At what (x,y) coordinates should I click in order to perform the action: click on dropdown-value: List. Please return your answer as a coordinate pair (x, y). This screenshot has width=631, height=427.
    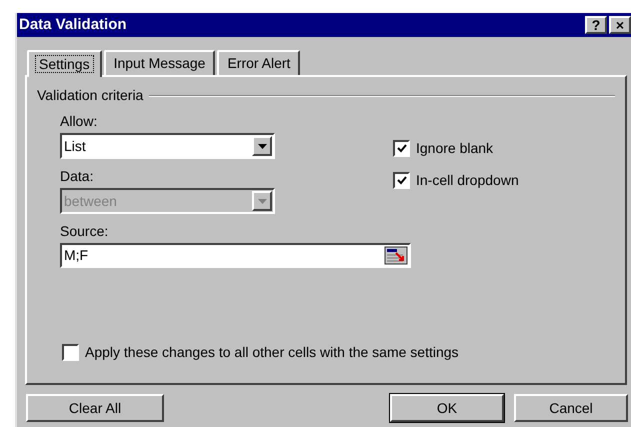
    Looking at the image, I should click on (75, 146).